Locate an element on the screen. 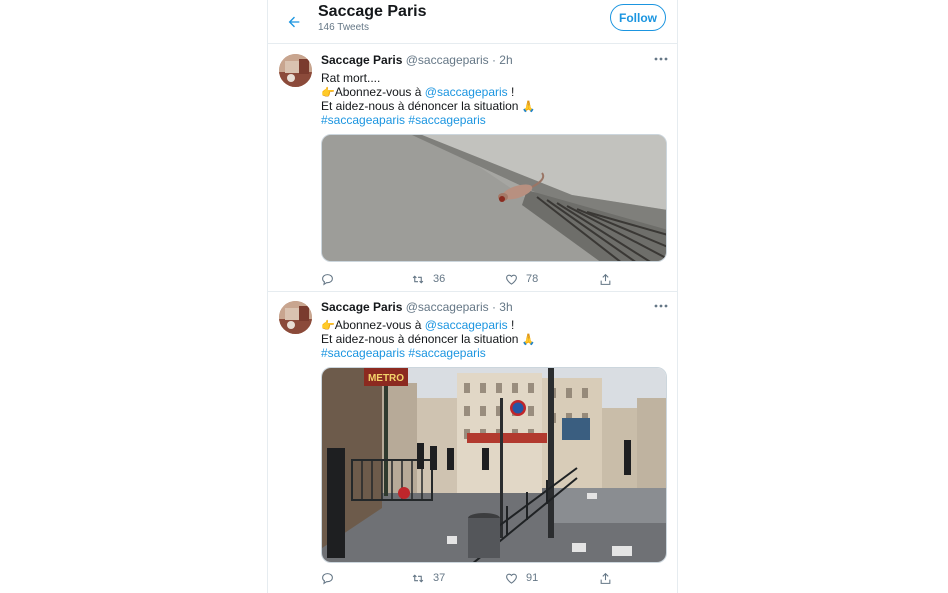 This screenshot has width=948, height=593. photo-rat-sidewalk is located at coordinates (494, 198).